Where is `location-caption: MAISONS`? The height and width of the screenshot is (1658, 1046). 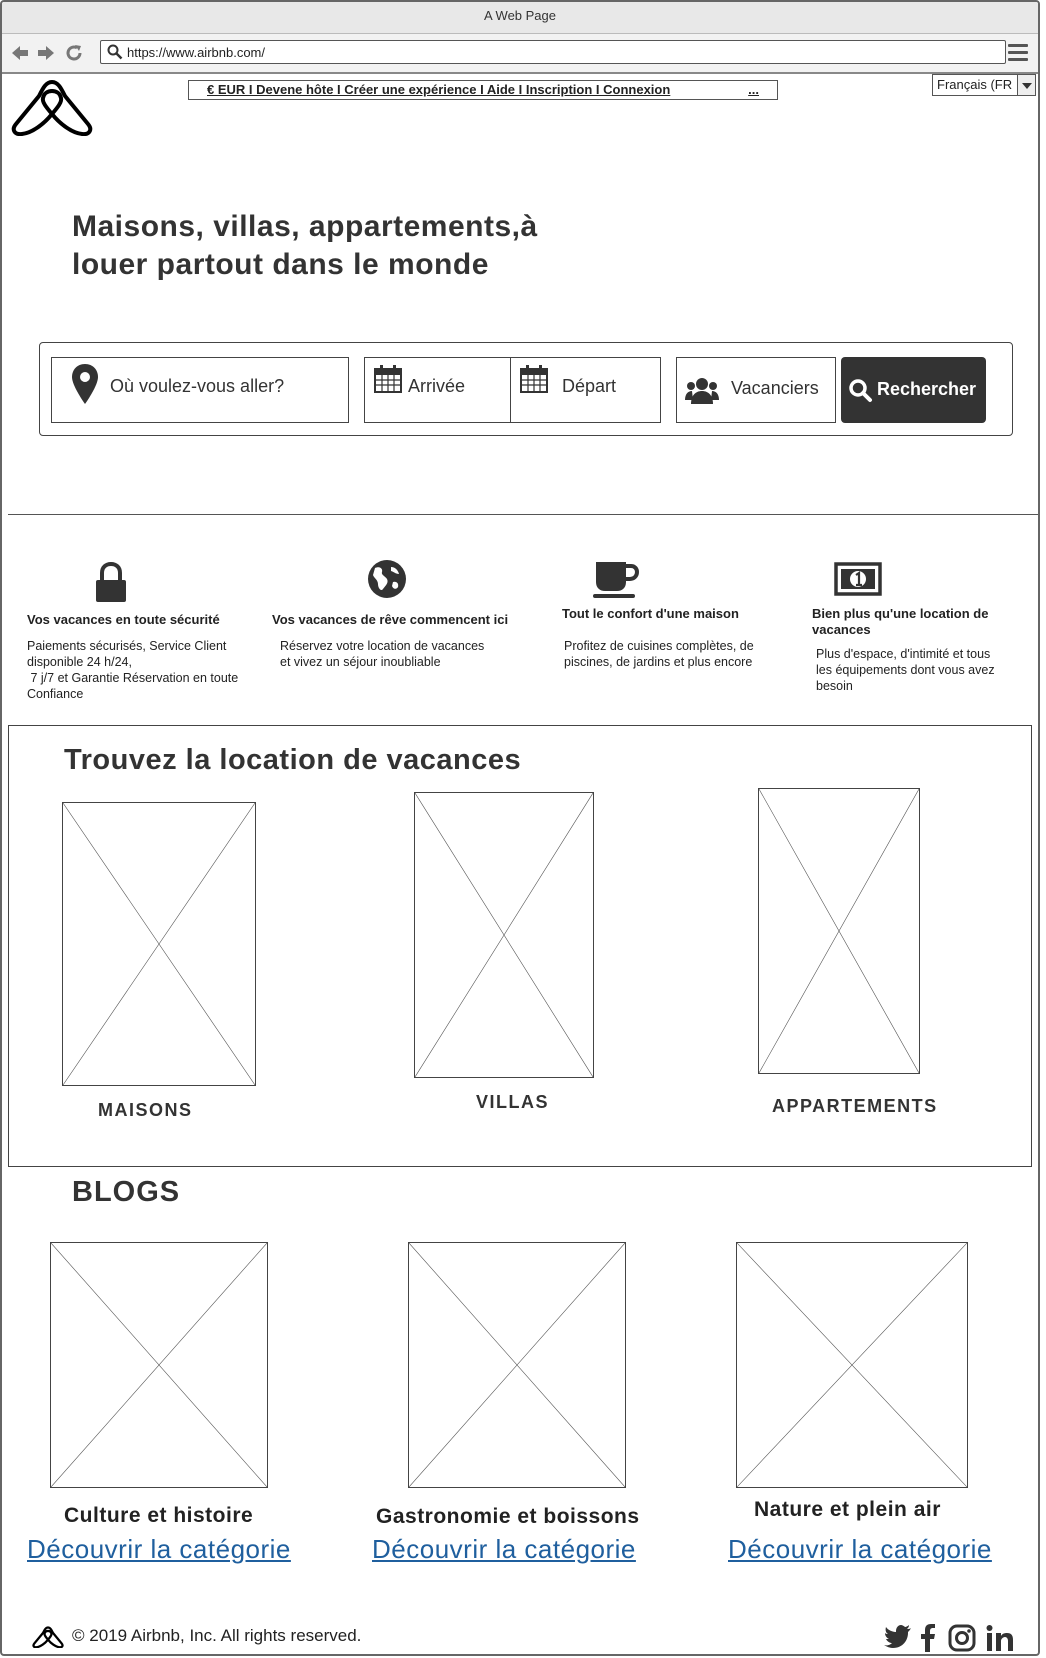
location-caption: MAISONS is located at coordinates (145, 1110).